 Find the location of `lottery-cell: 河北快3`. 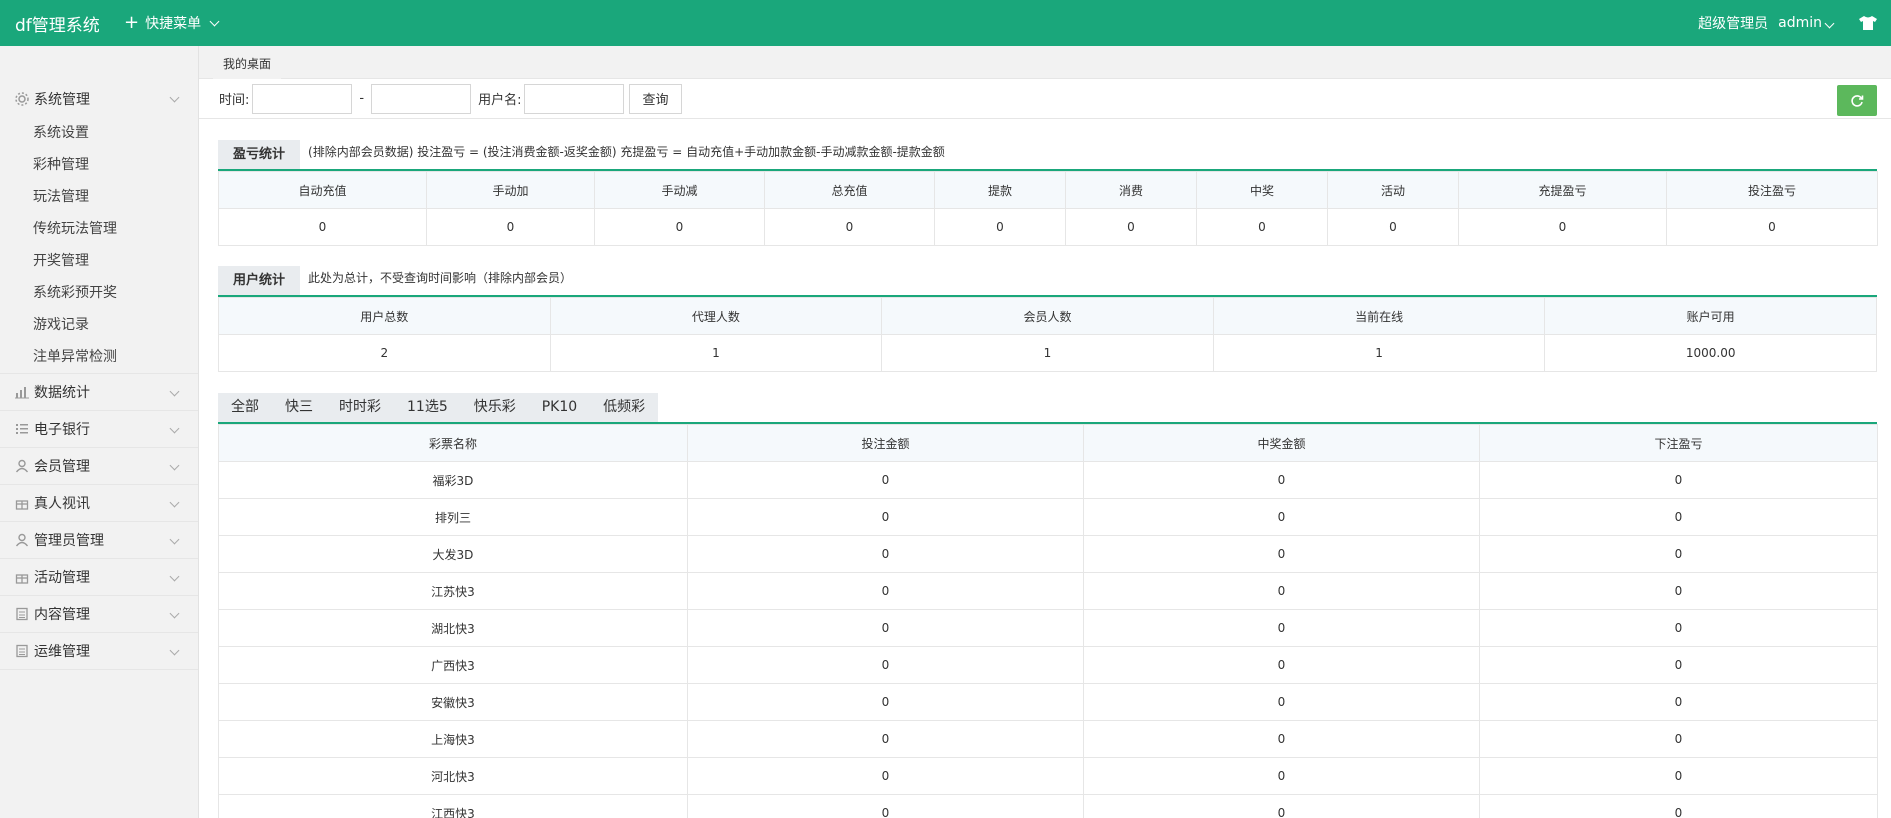

lottery-cell: 河北快3 is located at coordinates (453, 776).